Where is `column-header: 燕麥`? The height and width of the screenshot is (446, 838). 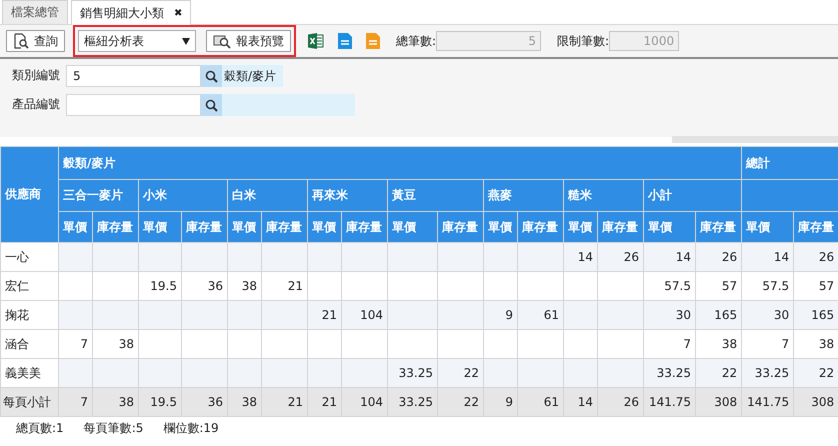
column-header: 燕麥 is located at coordinates (524, 196).